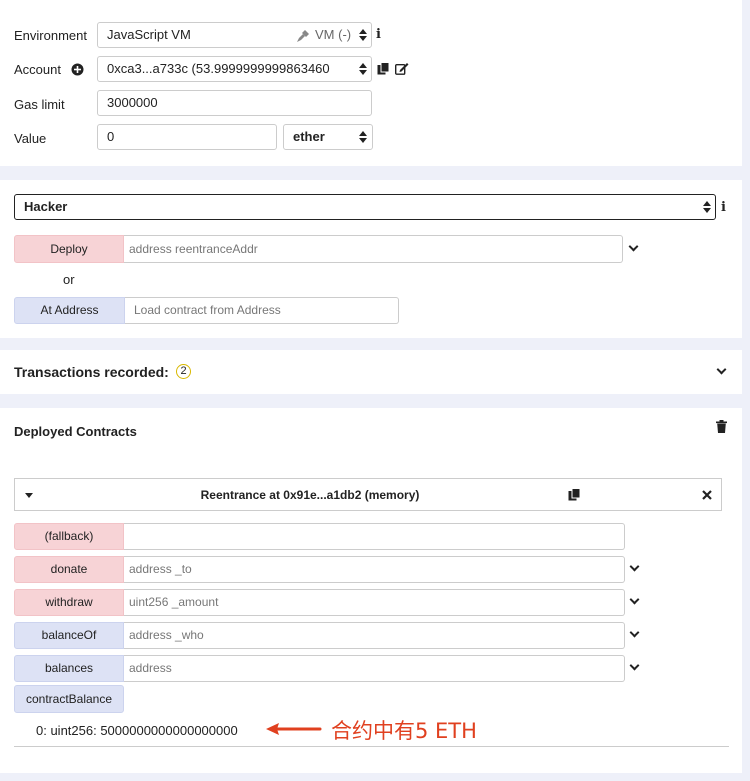 Image resolution: width=750 pixels, height=781 pixels. What do you see at coordinates (328, 137) in the screenshot?
I see `value-unit-select: ether` at bounding box center [328, 137].